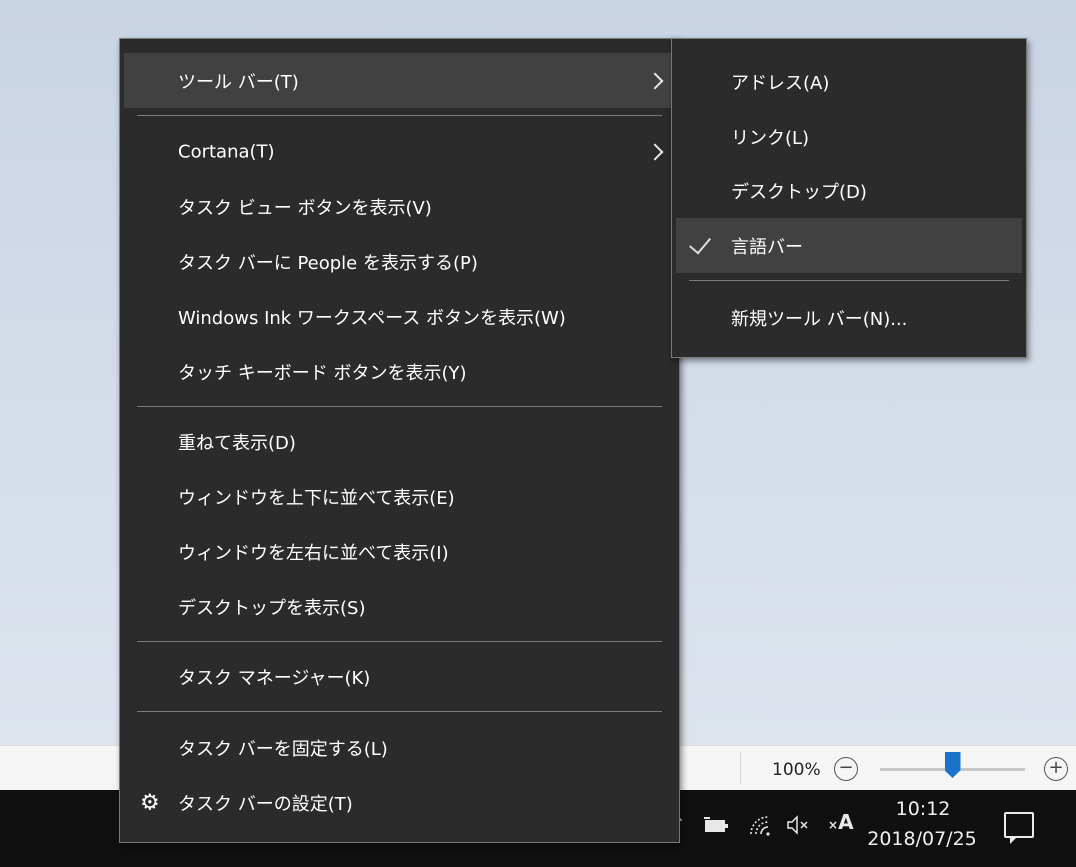 The image size is (1076, 867). Describe the element at coordinates (313, 553) in the screenshot. I see `menu-item-label: ウィンドウを左右に並べて表示(I)` at that location.